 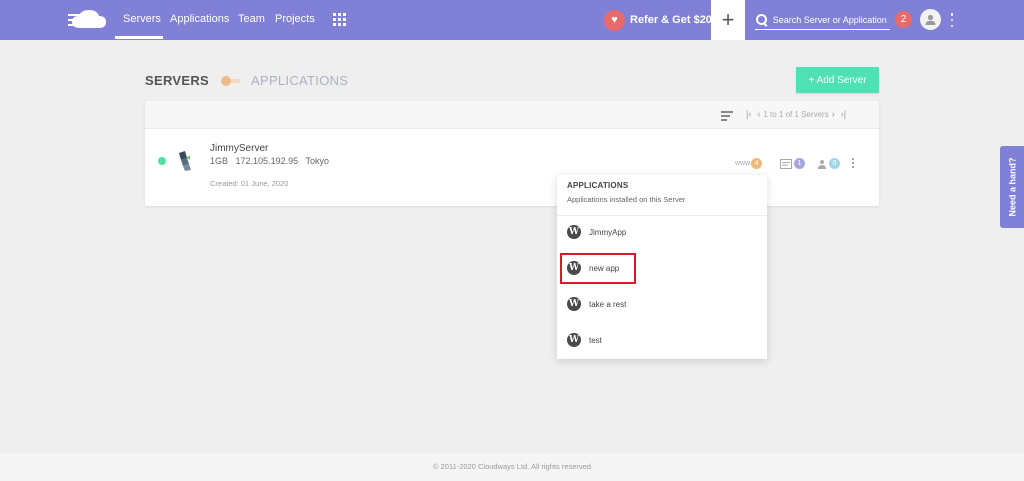 I want to click on server-more-icon, so click(x=853, y=163).